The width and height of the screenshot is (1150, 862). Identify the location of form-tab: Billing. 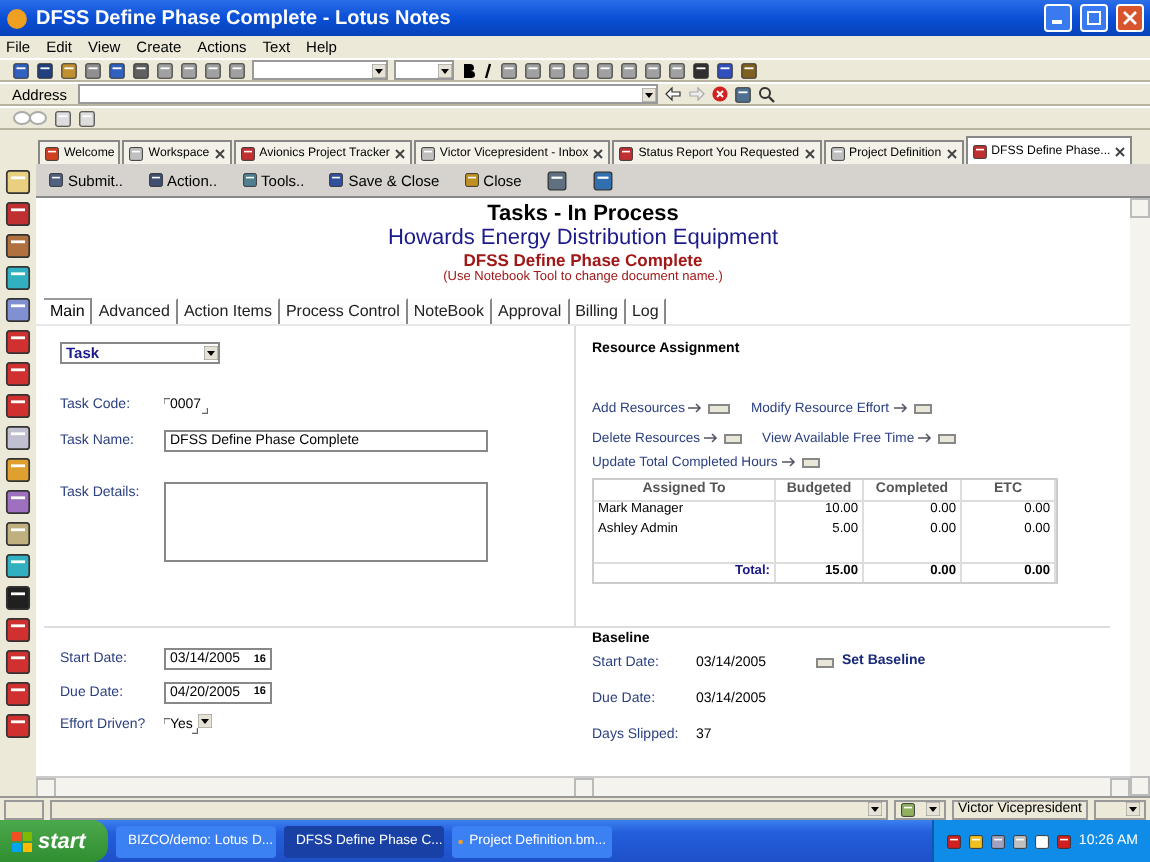
(597, 311).